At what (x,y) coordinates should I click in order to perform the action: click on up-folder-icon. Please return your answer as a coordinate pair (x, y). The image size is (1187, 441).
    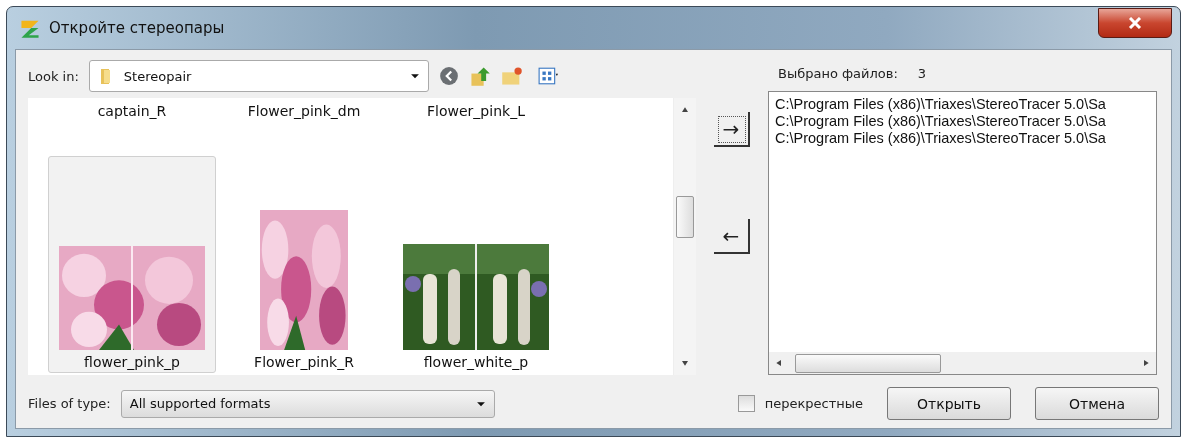
    Looking at the image, I should click on (479, 76).